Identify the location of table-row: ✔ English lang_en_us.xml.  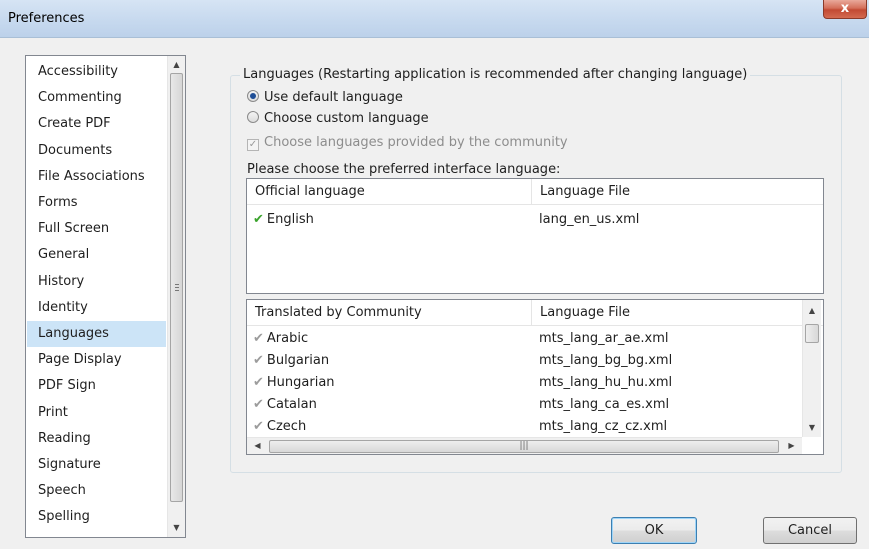
(527, 220).